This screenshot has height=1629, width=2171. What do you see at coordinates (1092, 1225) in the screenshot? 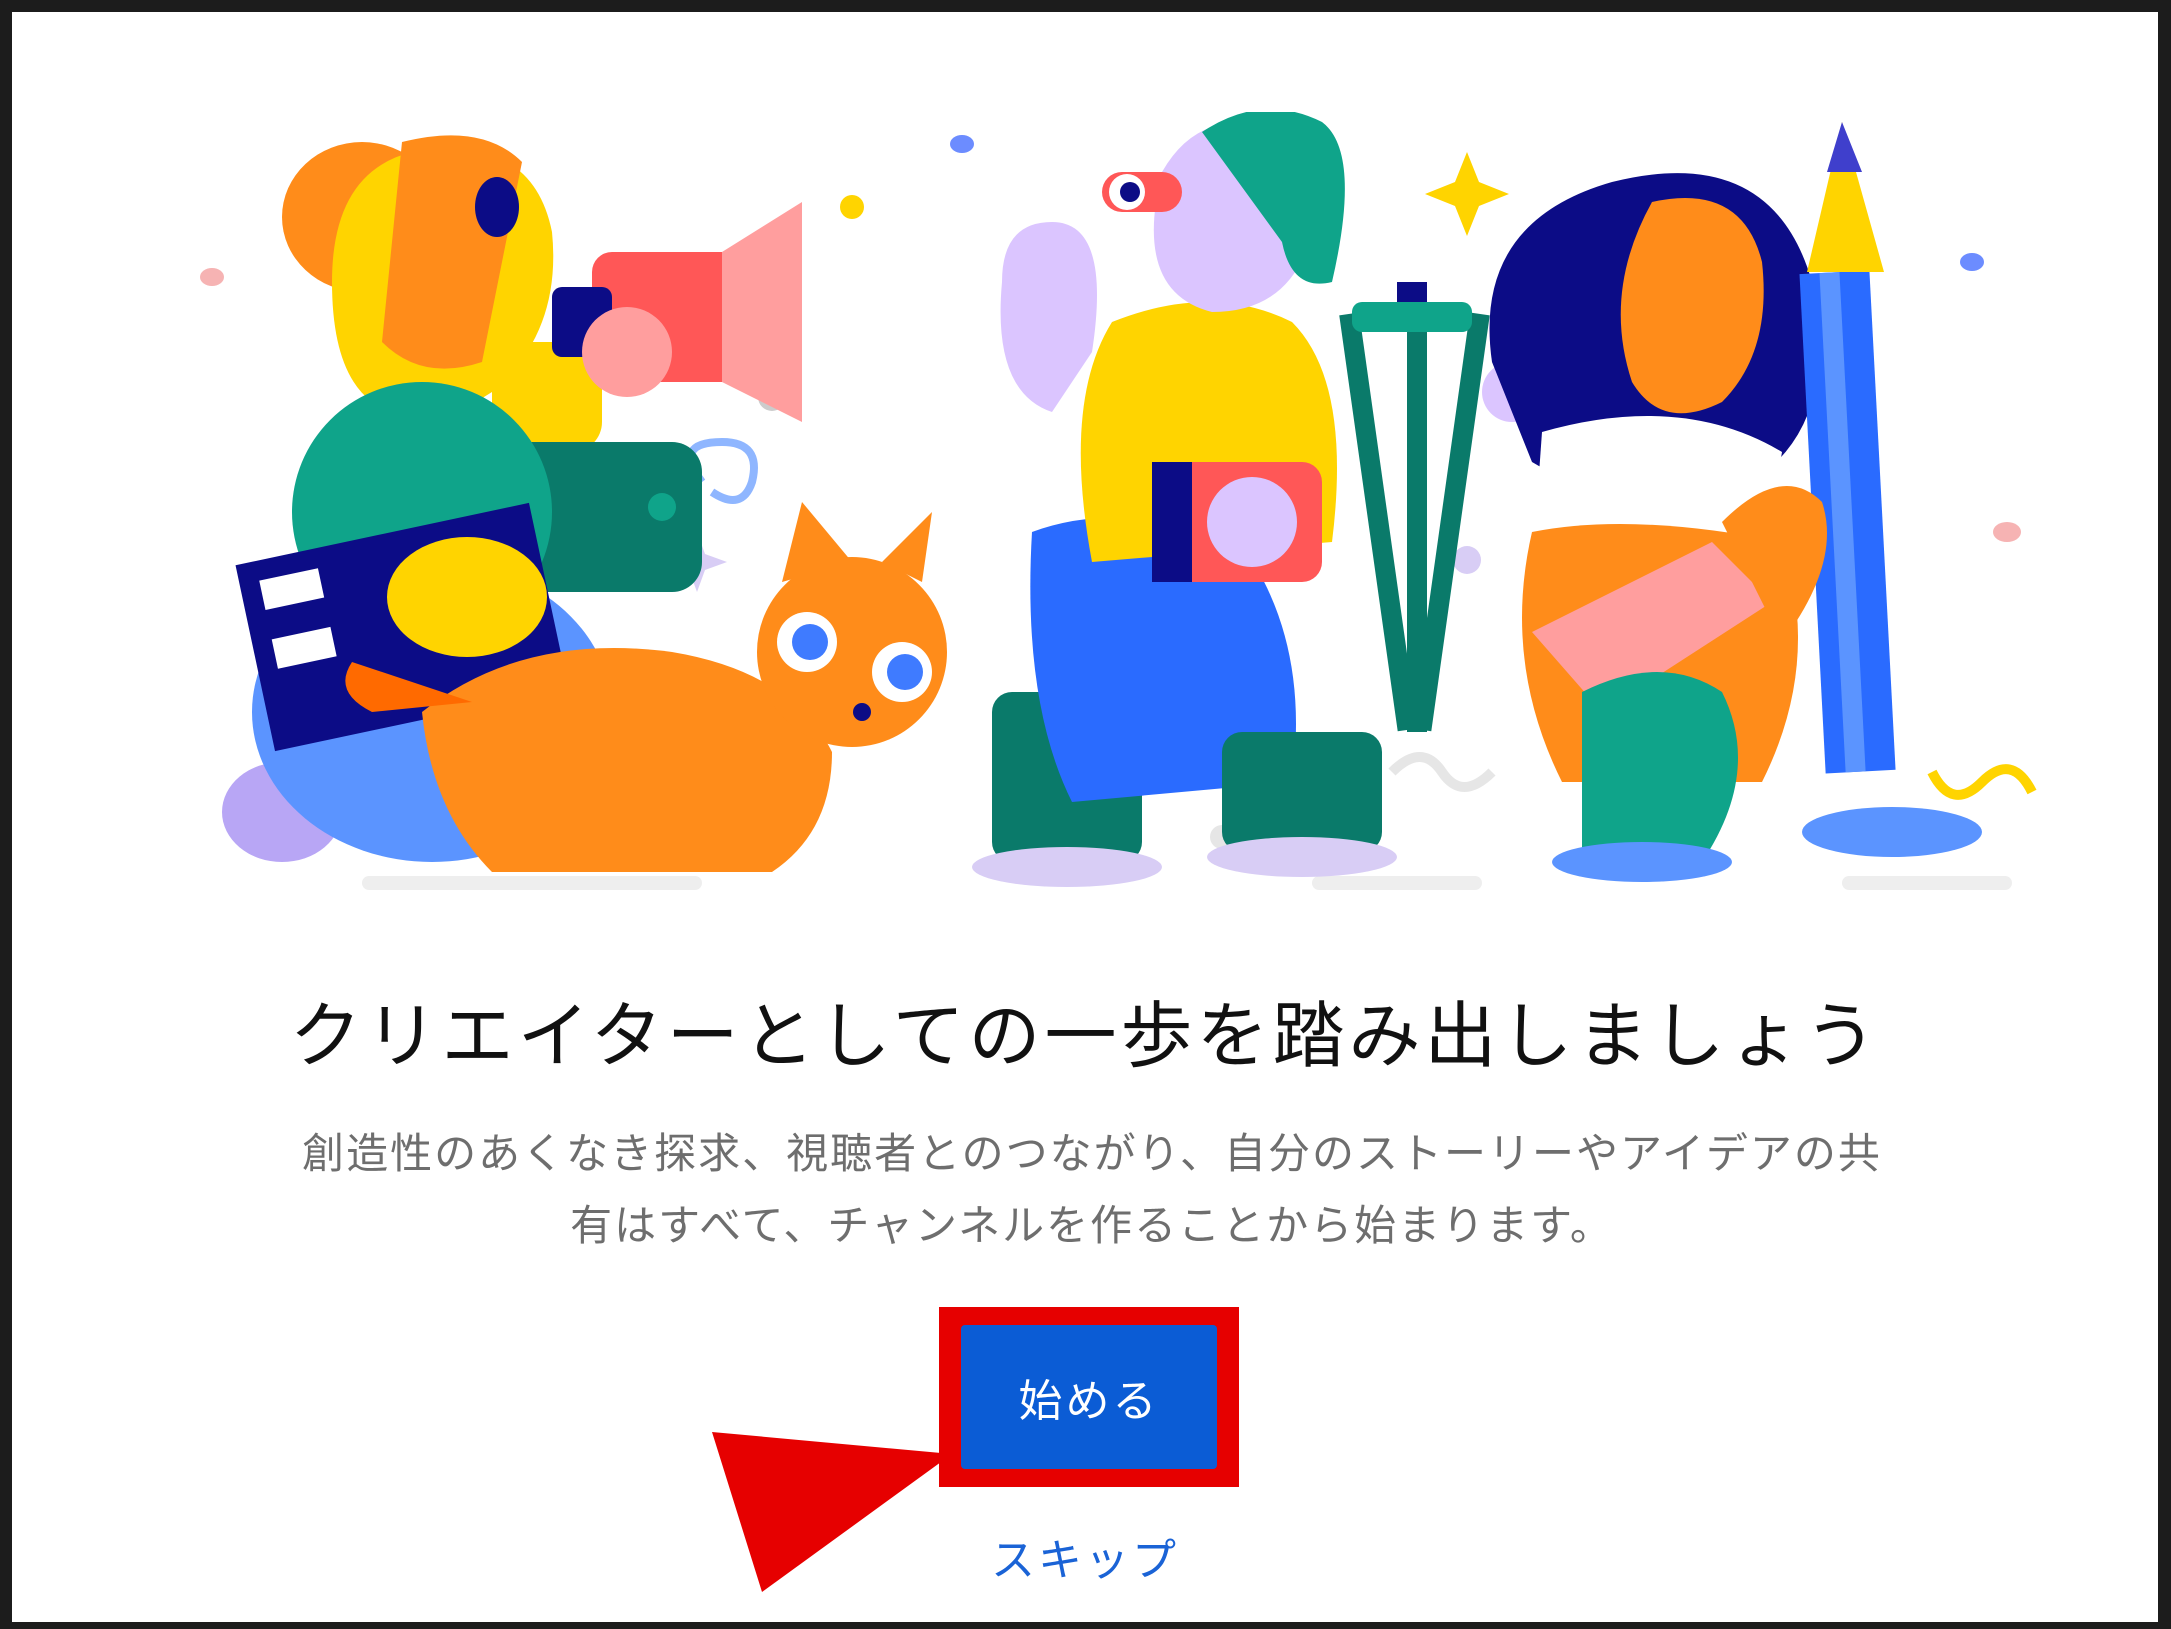
I see `description-line-2: 有はすべて、チャンネルを作ることから始まります。` at bounding box center [1092, 1225].